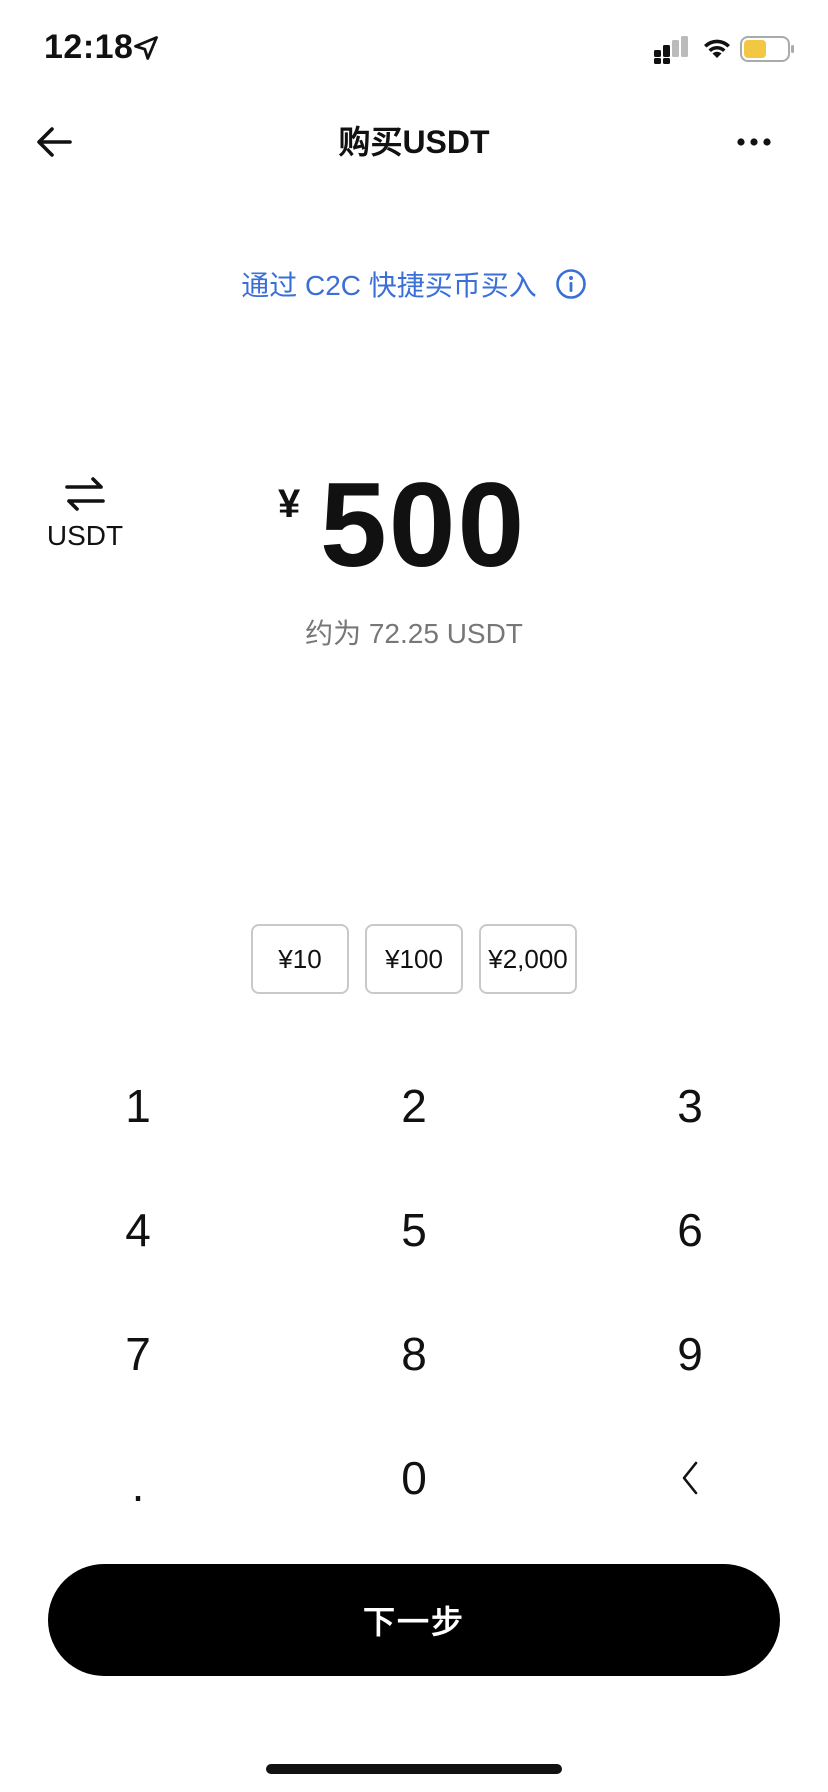 The width and height of the screenshot is (828, 1792). I want to click on cellular-signal-icon, so click(671, 50).